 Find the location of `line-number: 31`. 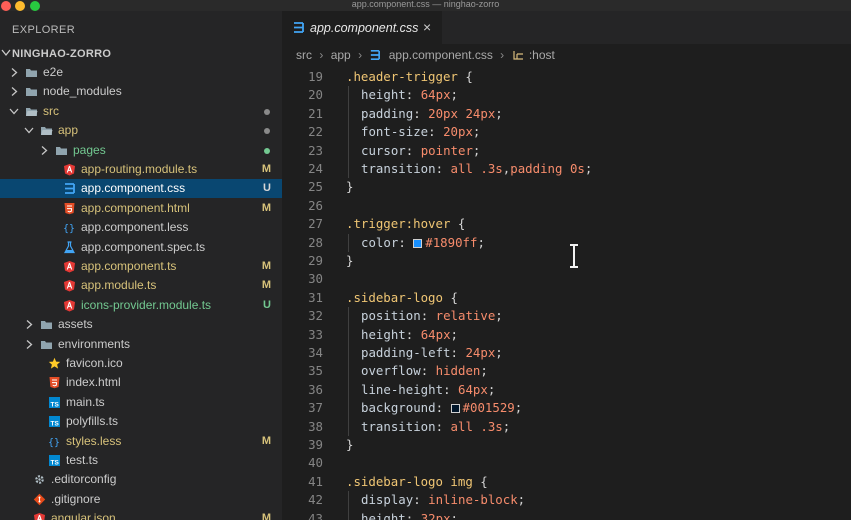

line-number: 31 is located at coordinates (315, 297).